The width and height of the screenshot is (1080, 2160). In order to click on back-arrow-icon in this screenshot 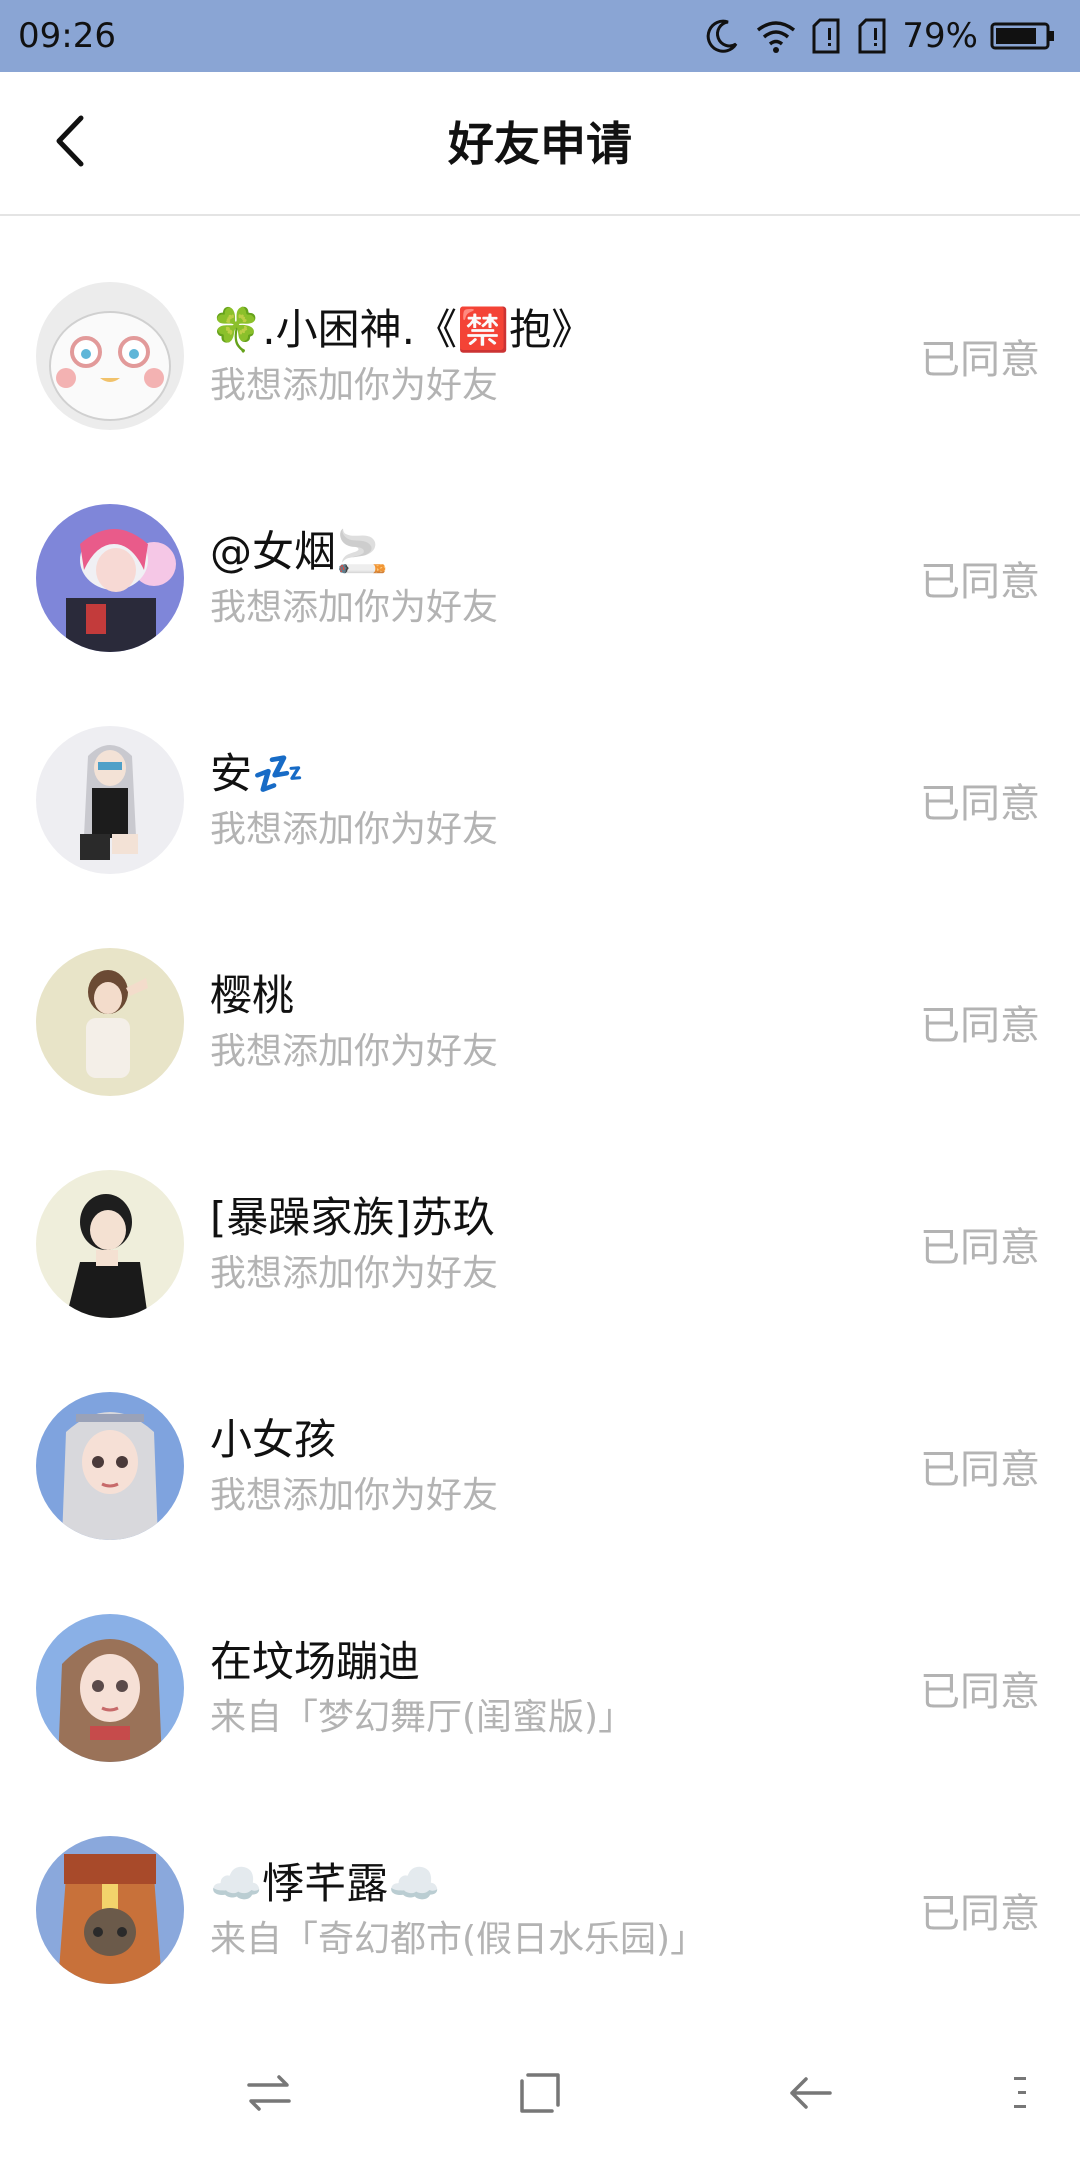, I will do `click(810, 2095)`.